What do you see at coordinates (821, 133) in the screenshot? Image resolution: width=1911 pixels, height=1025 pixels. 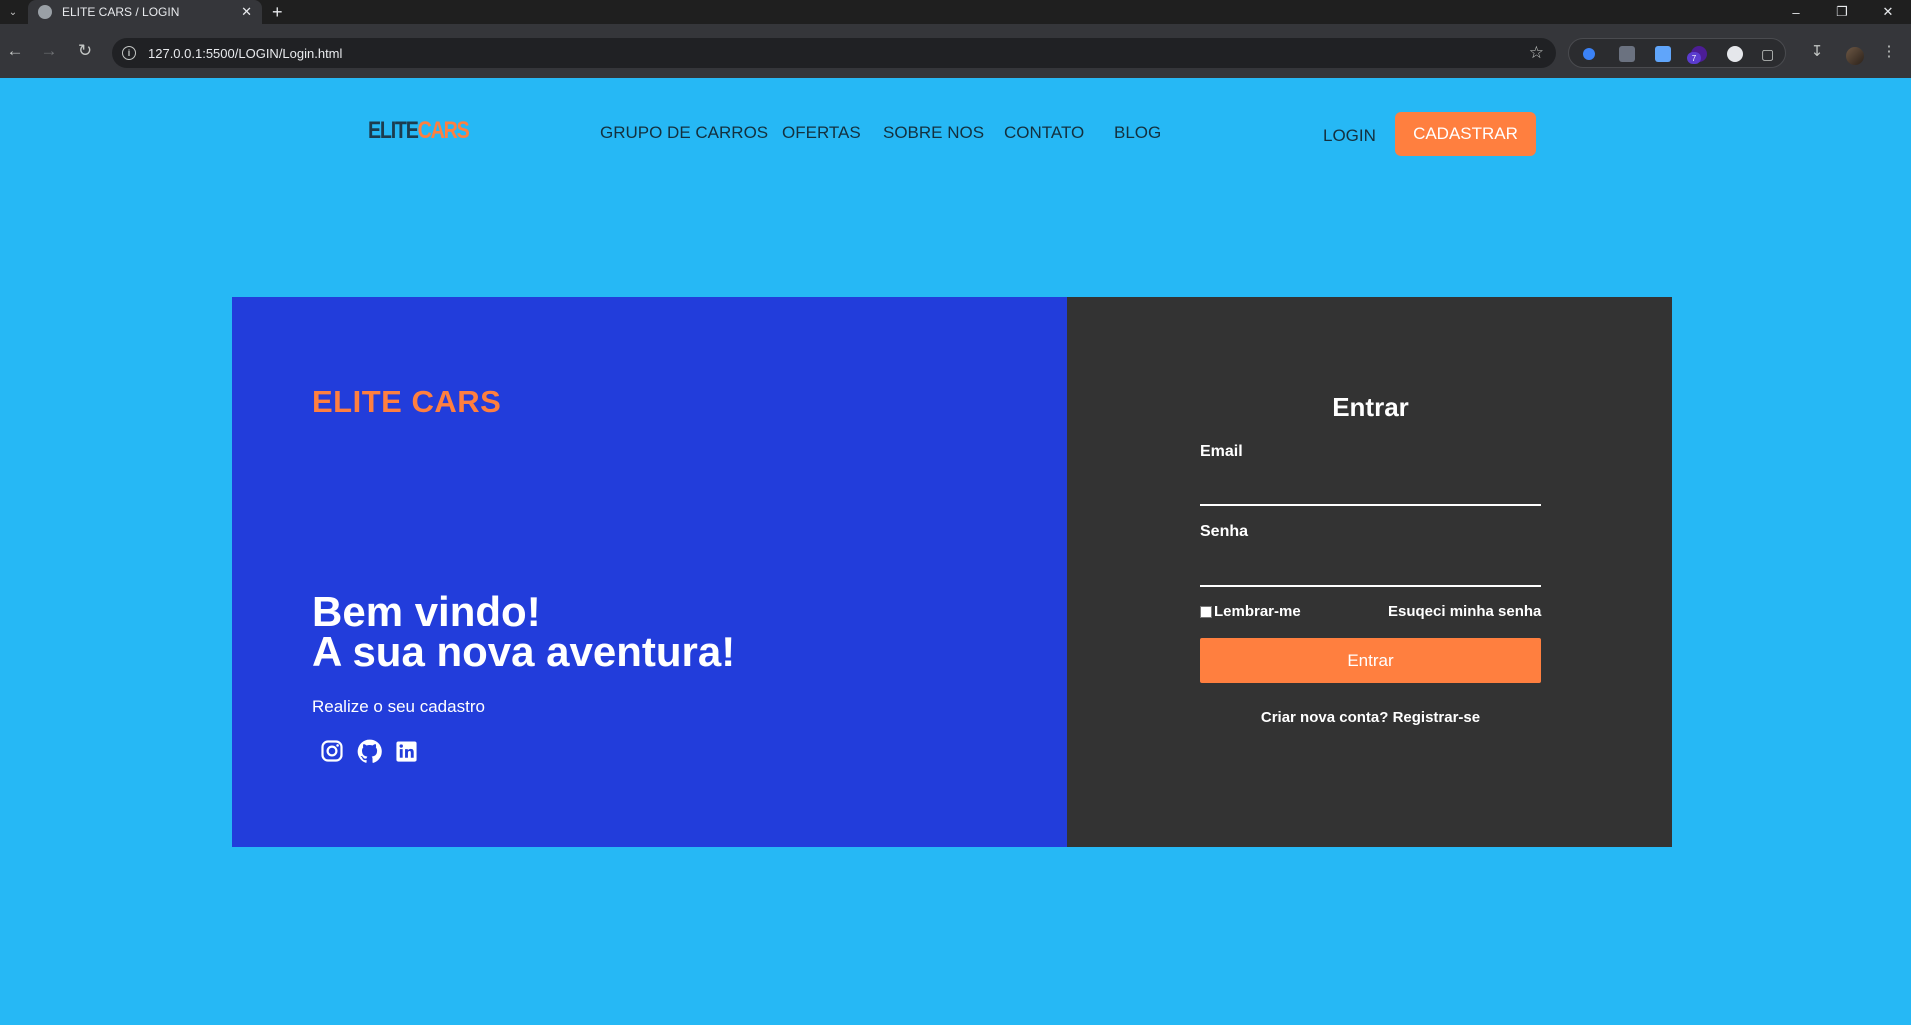 I see `nav-link-ofertas: OFERTAS` at bounding box center [821, 133].